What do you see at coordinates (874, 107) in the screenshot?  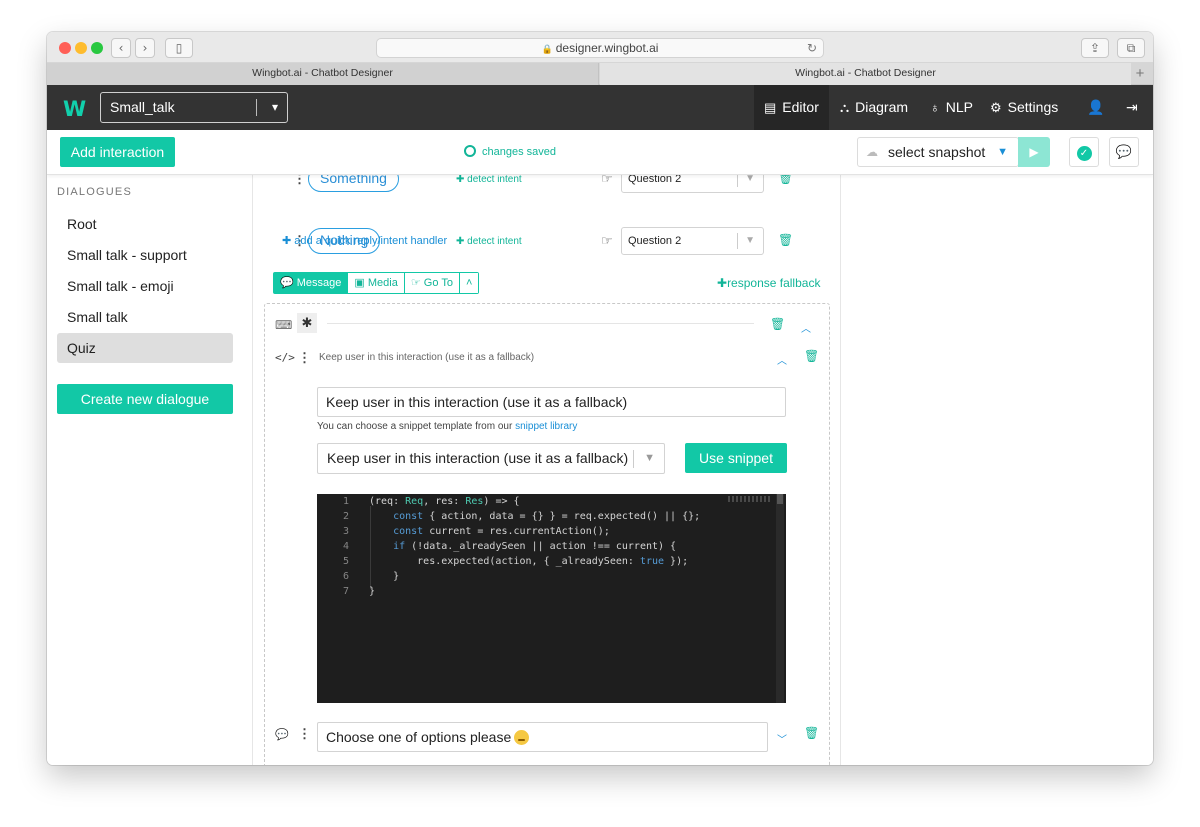 I see `nav-diagram: ⛬ Diagram` at bounding box center [874, 107].